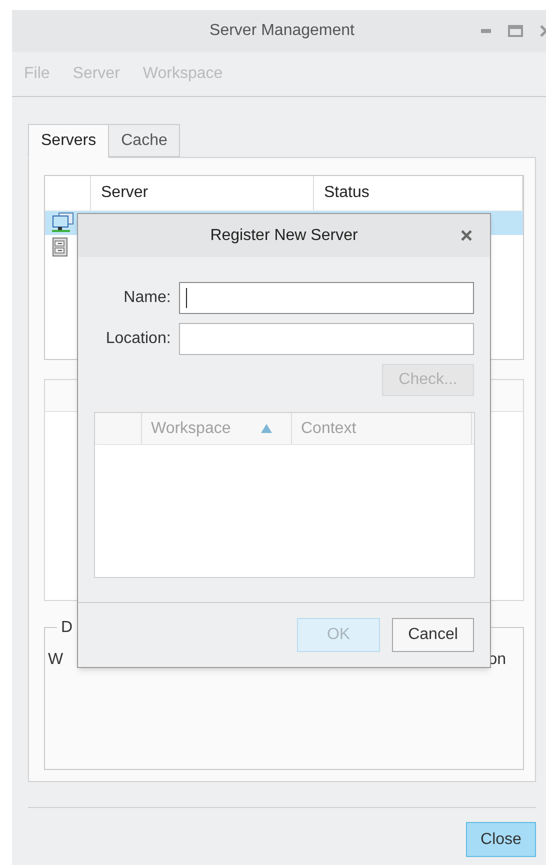 The height and width of the screenshot is (865, 546). I want to click on tab: Servers, so click(69, 141).